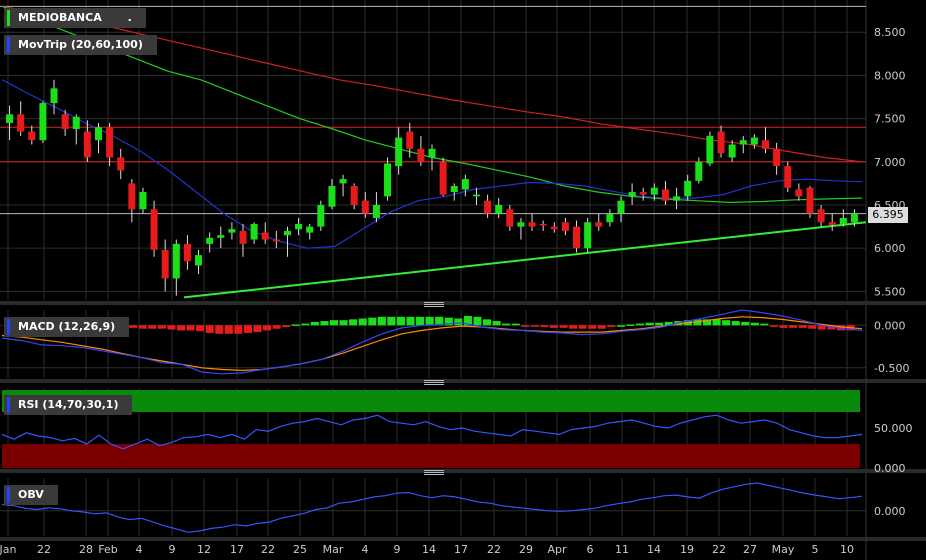 This screenshot has height=560, width=926. What do you see at coordinates (67, 327) in the screenshot?
I see `panel-title-macd: MACD (12,26,9)` at bounding box center [67, 327].